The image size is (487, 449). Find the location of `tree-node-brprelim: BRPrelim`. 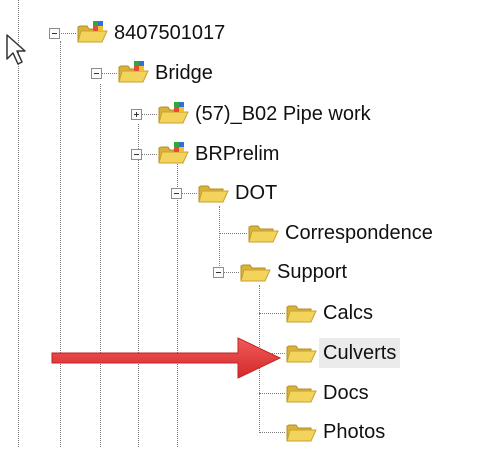

tree-node-brprelim: BRPrelim is located at coordinates (220, 154).